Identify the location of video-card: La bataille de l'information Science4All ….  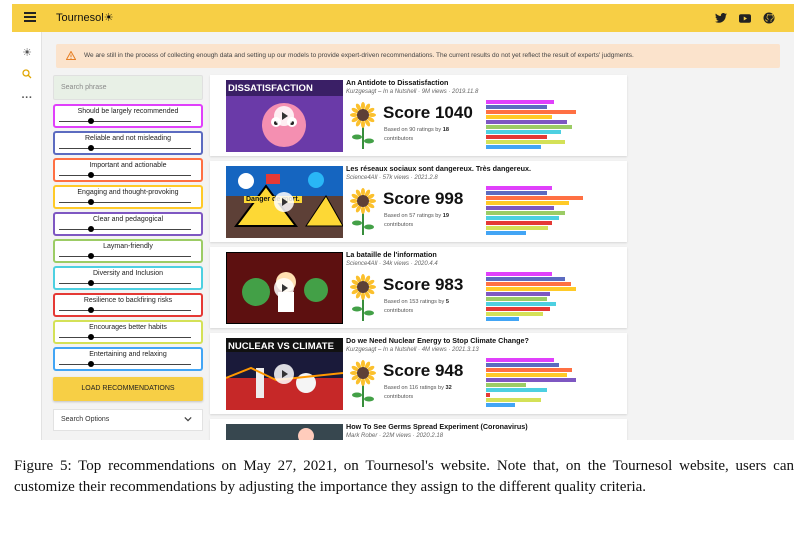
(418, 287).